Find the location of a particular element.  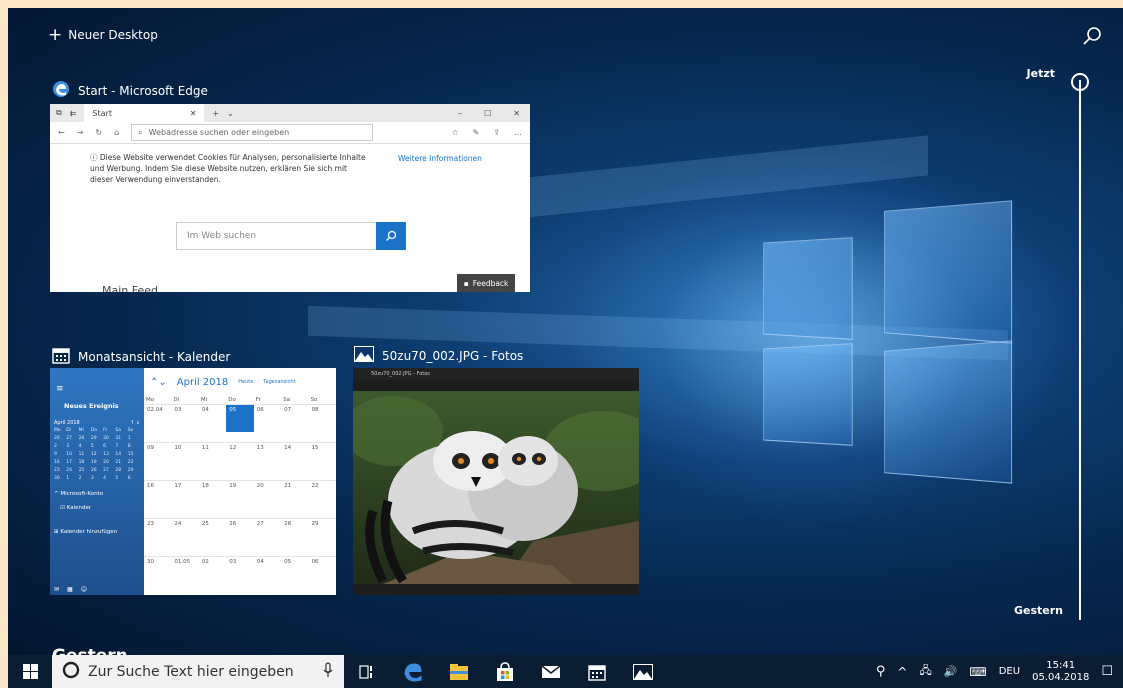

pen-icon: ✎ is located at coordinates (476, 132).